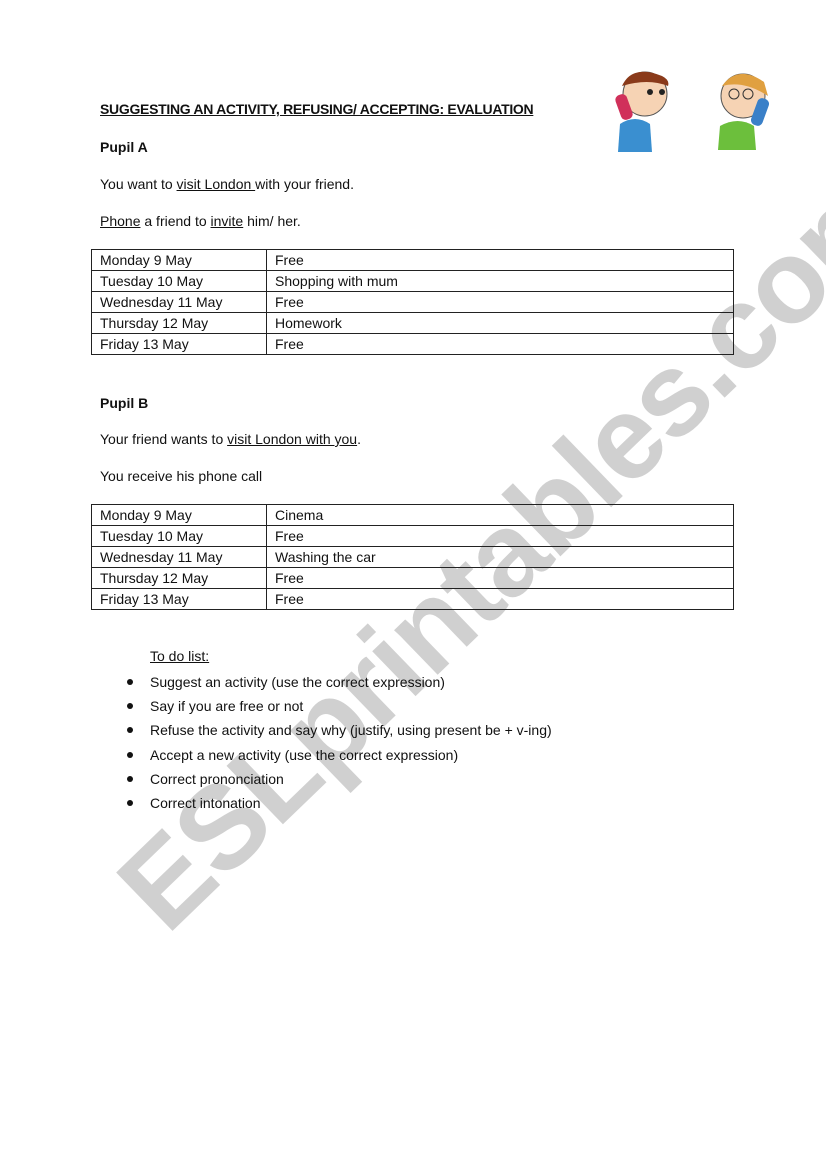  I want to click on activity-cell: Cinema, so click(500, 515).